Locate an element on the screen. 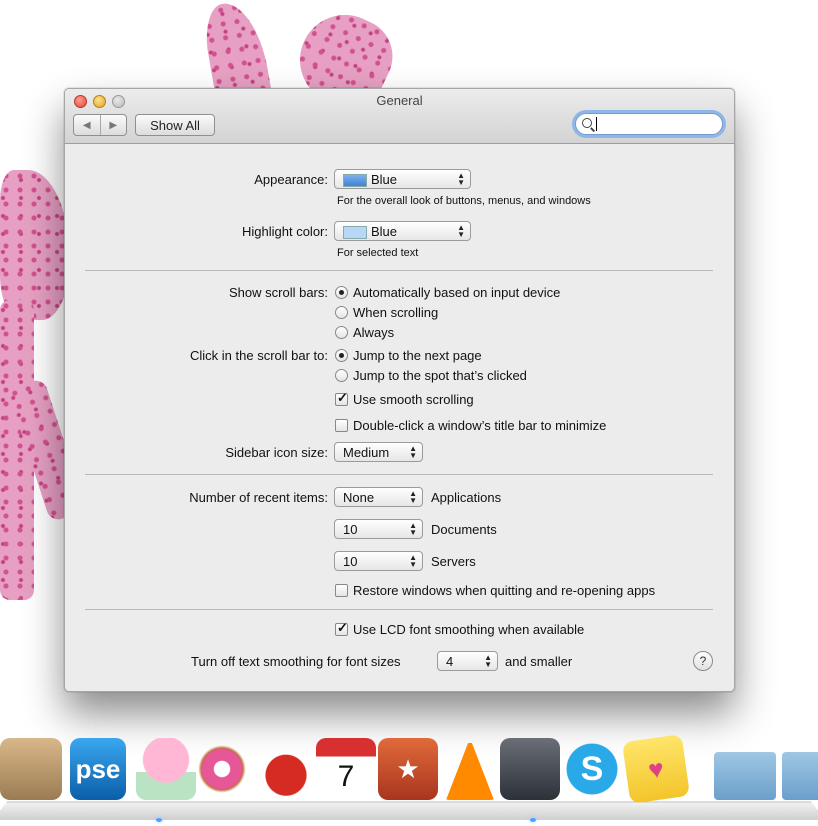 The image size is (818, 826). sticky-notes-icon: ♥ is located at coordinates (656, 769).